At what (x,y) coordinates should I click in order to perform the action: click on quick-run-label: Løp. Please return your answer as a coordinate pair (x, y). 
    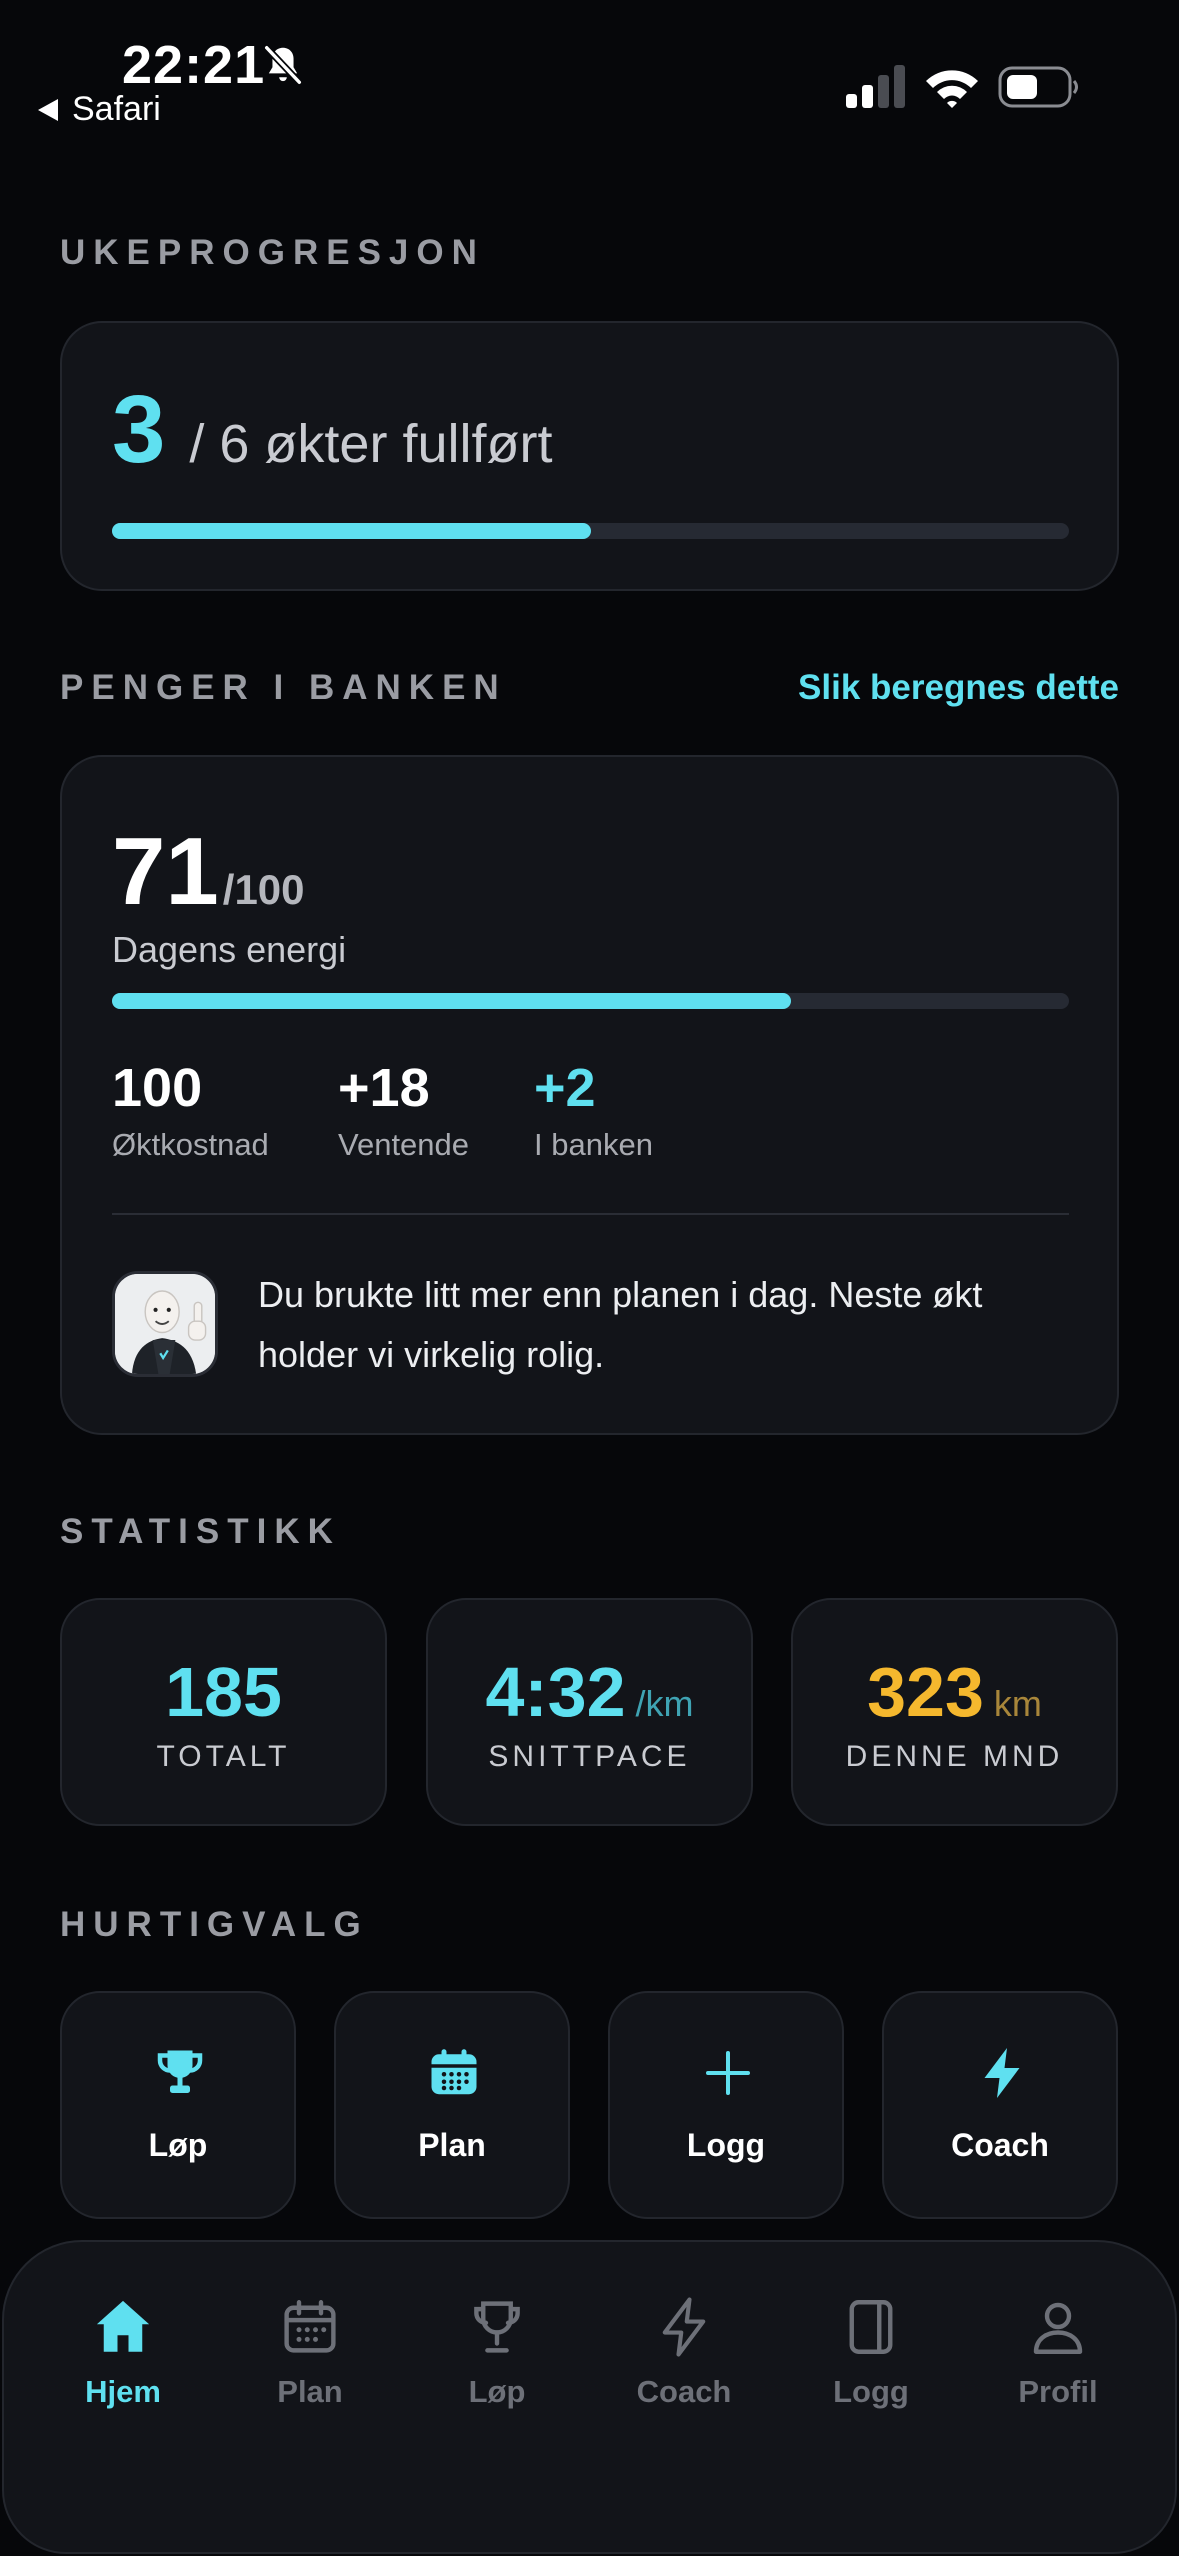
    Looking at the image, I should click on (178, 2145).